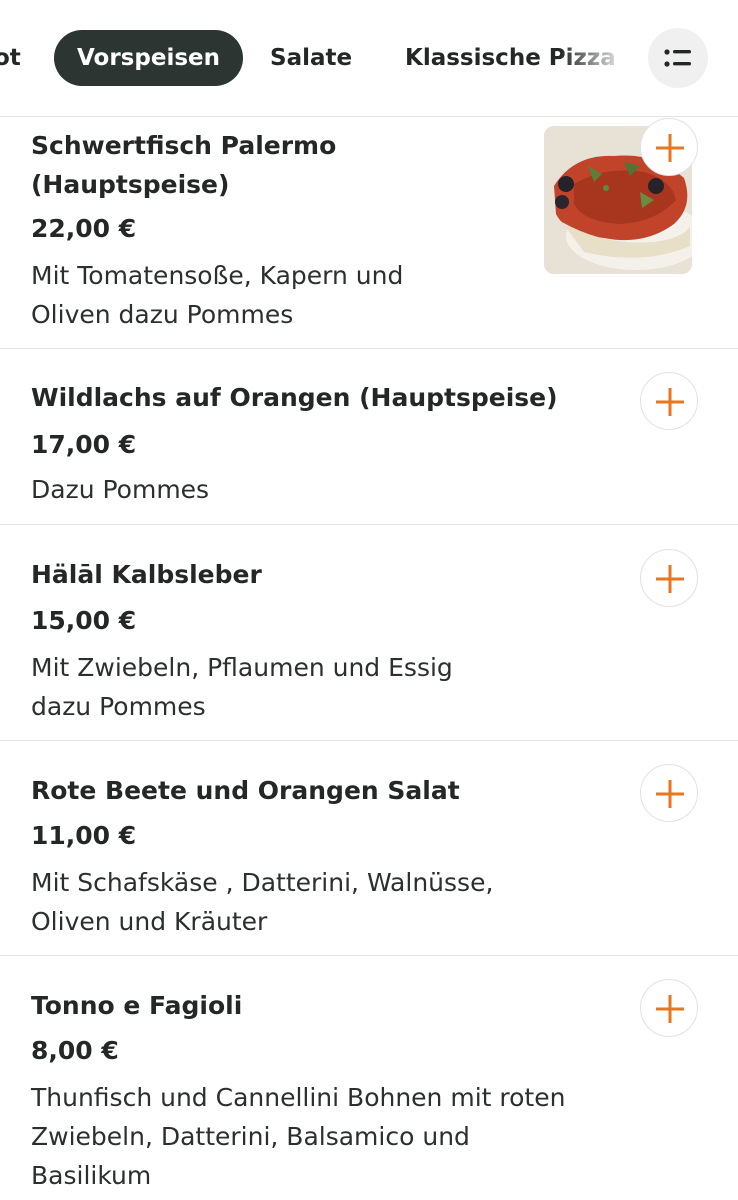  I want to click on category-tab-salate: Salate, so click(311, 58).